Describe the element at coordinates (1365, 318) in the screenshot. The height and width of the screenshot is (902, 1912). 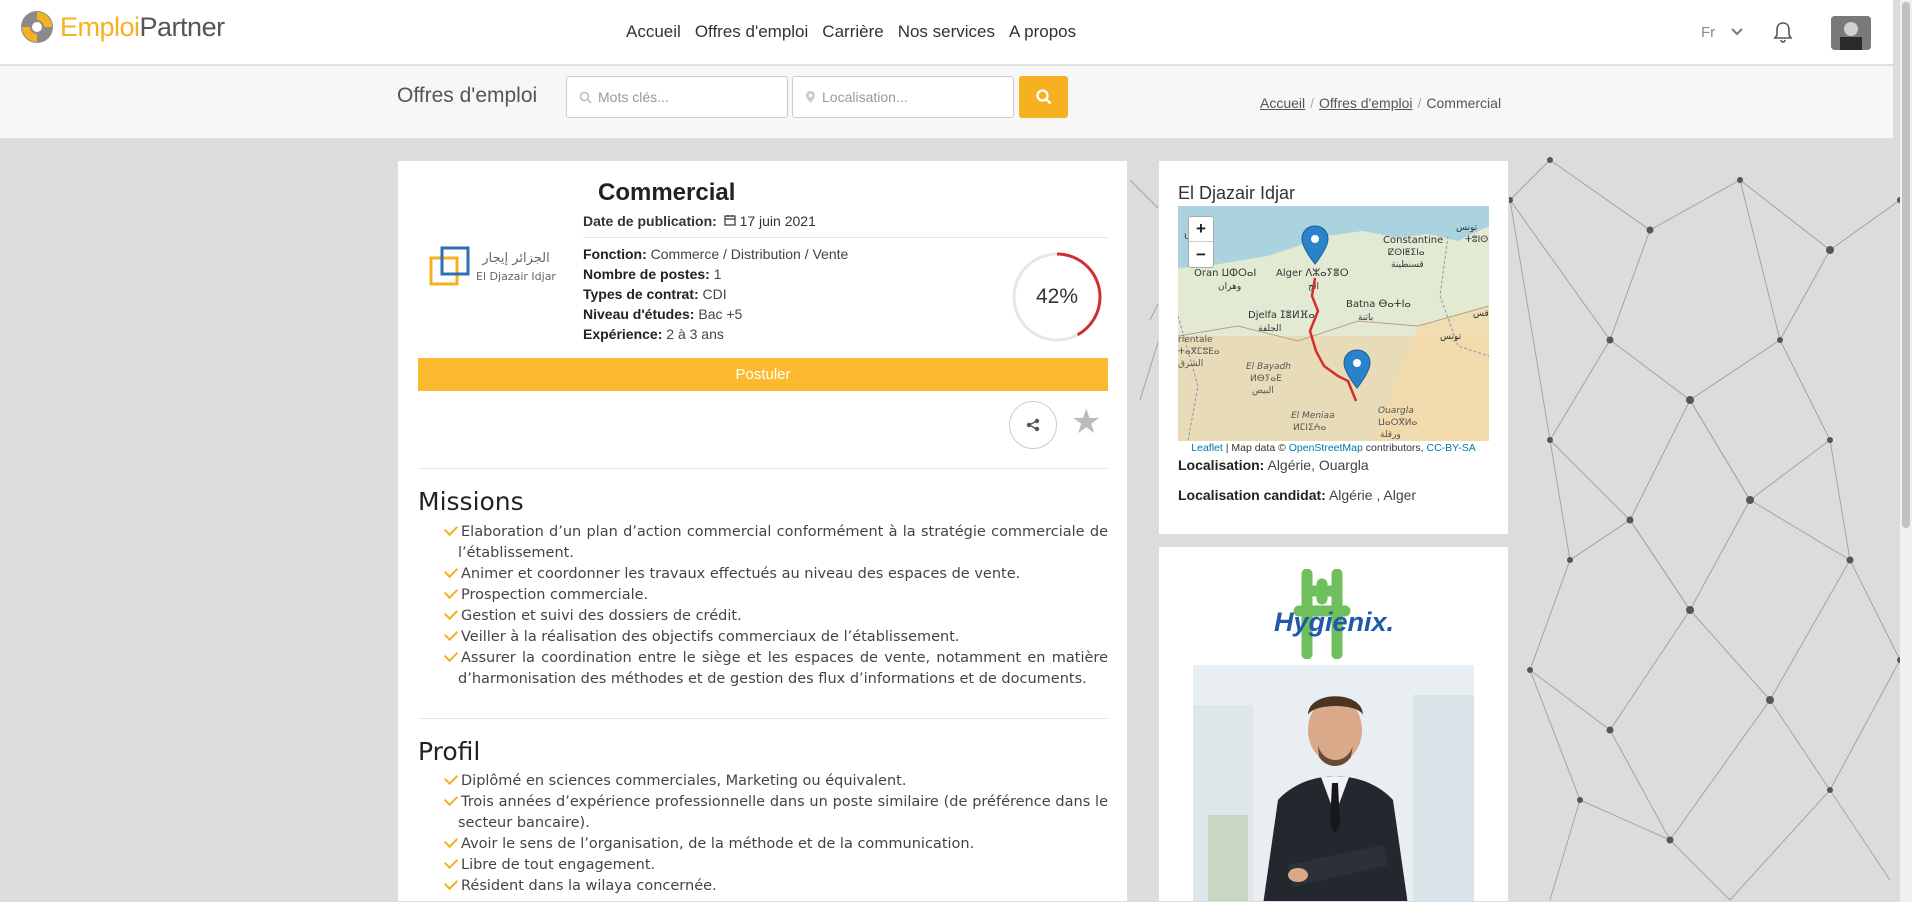
I see `map-label: باتنة` at that location.